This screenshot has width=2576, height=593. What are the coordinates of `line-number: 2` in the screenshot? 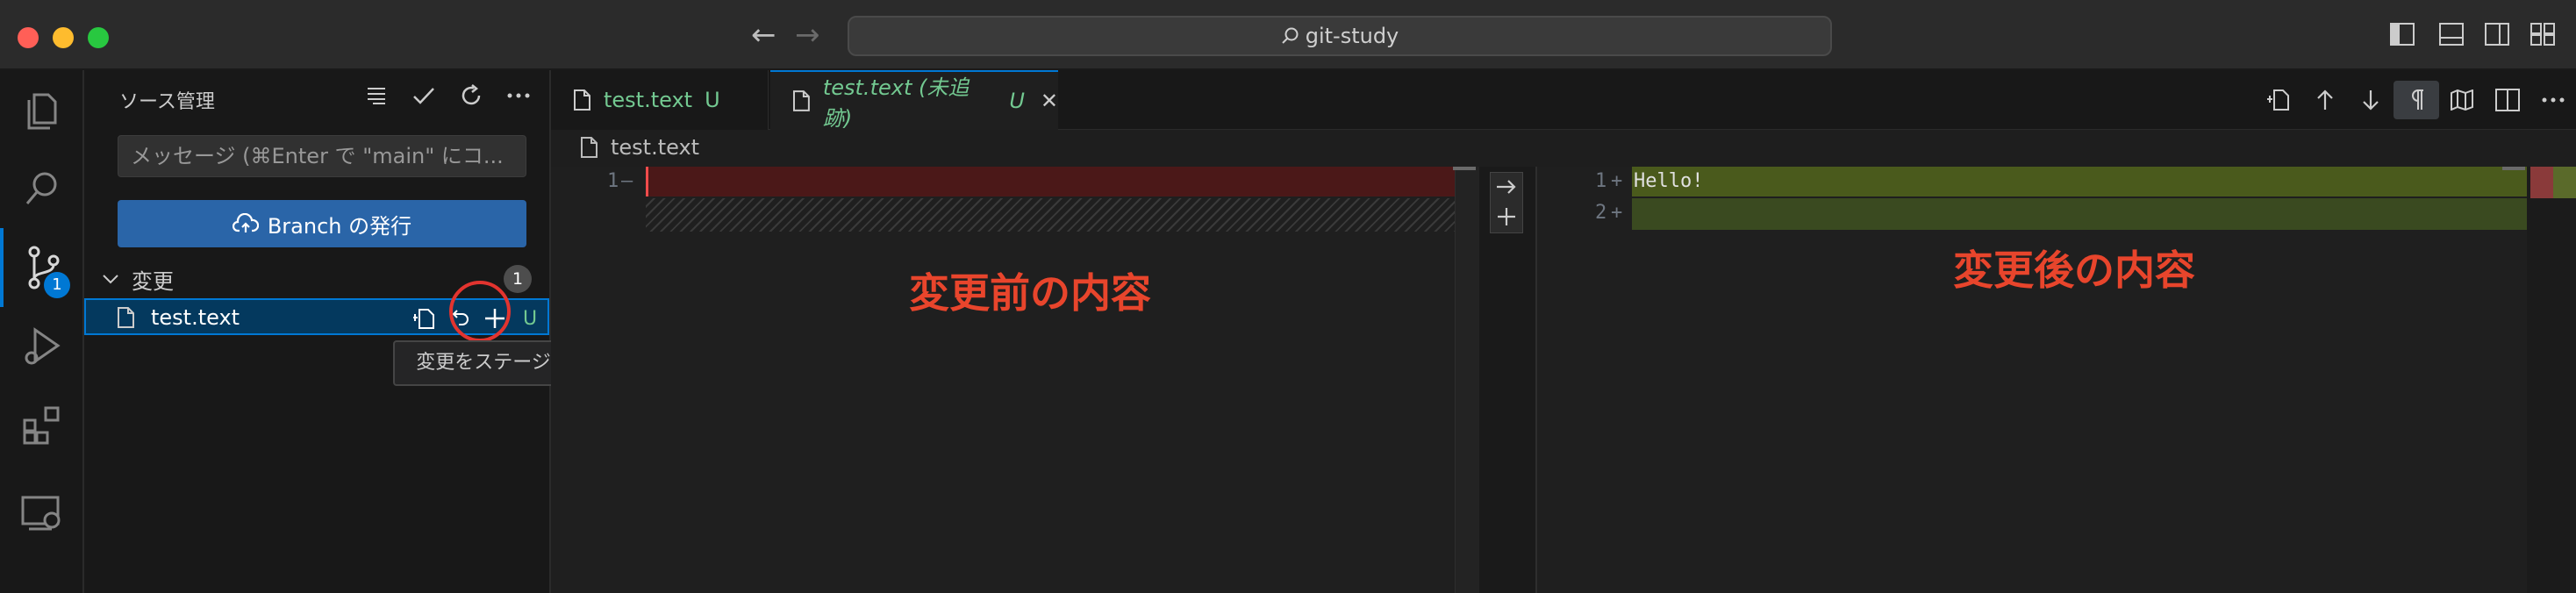 It's located at (1601, 213).